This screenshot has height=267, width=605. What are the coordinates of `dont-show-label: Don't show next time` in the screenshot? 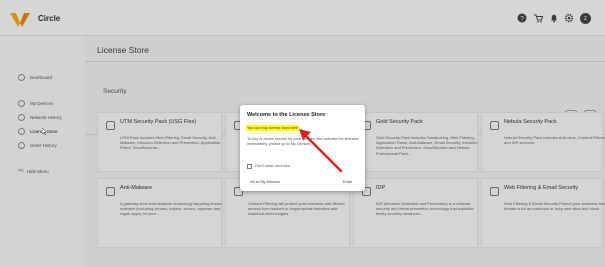 It's located at (273, 166).